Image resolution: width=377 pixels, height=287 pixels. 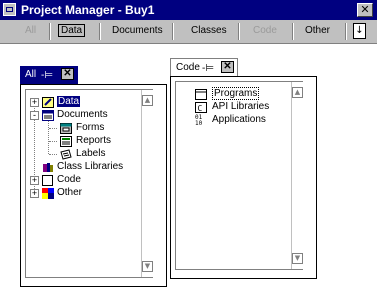 What do you see at coordinates (69, 101) in the screenshot?
I see `tree-item-label: Data` at bounding box center [69, 101].